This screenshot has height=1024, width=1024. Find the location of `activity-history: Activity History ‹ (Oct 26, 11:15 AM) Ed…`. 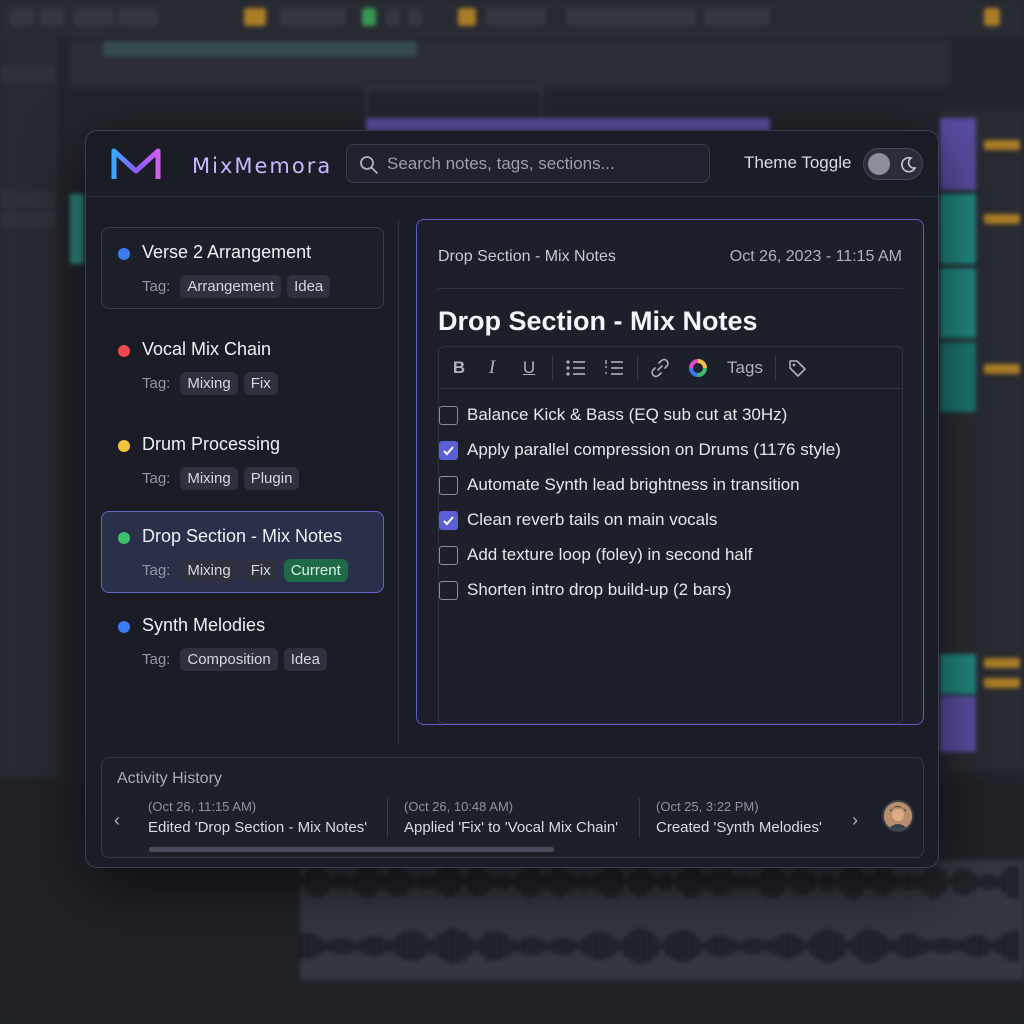

activity-history: Activity History ‹ (Oct 26, 11:15 AM) Ed… is located at coordinates (512, 807).